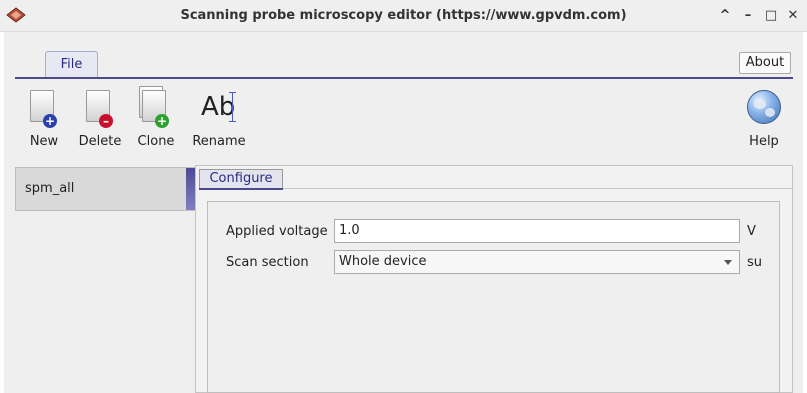 The width and height of the screenshot is (807, 393). What do you see at coordinates (755, 262) in the screenshot?
I see `scan-section-unit: su` at bounding box center [755, 262].